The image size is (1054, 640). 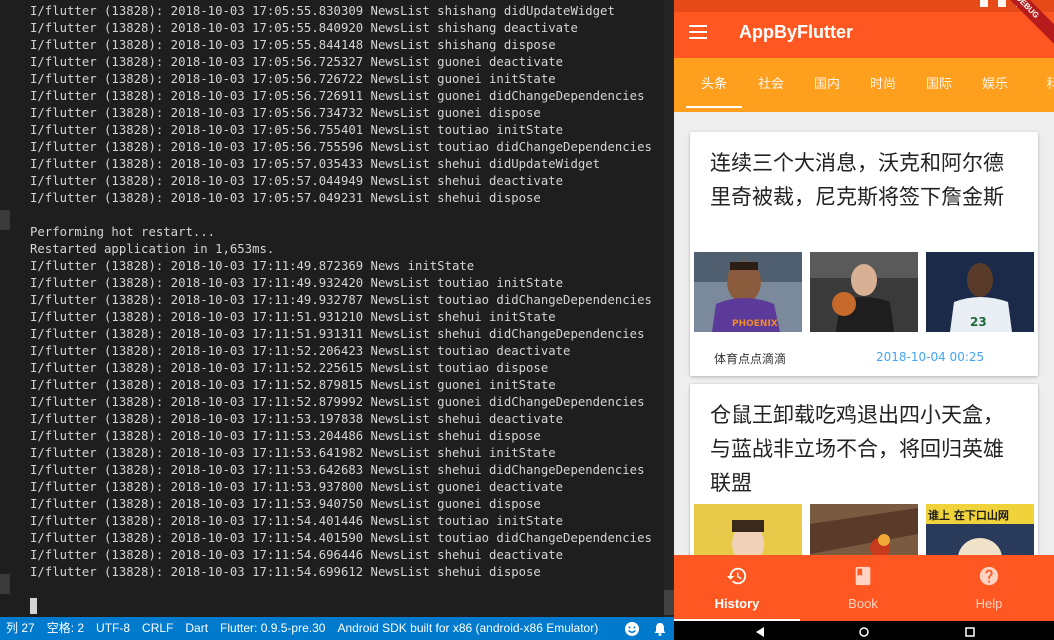 What do you see at coordinates (660, 629) in the screenshot?
I see `bell-icon` at bounding box center [660, 629].